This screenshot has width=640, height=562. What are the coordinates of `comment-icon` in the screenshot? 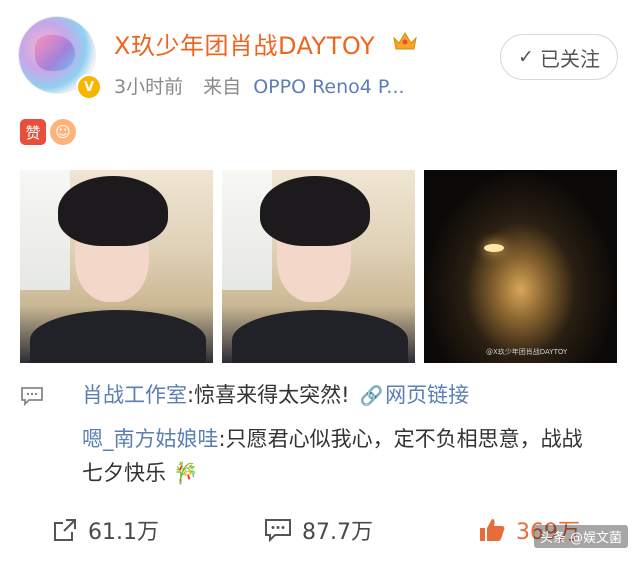 It's located at (278, 530).